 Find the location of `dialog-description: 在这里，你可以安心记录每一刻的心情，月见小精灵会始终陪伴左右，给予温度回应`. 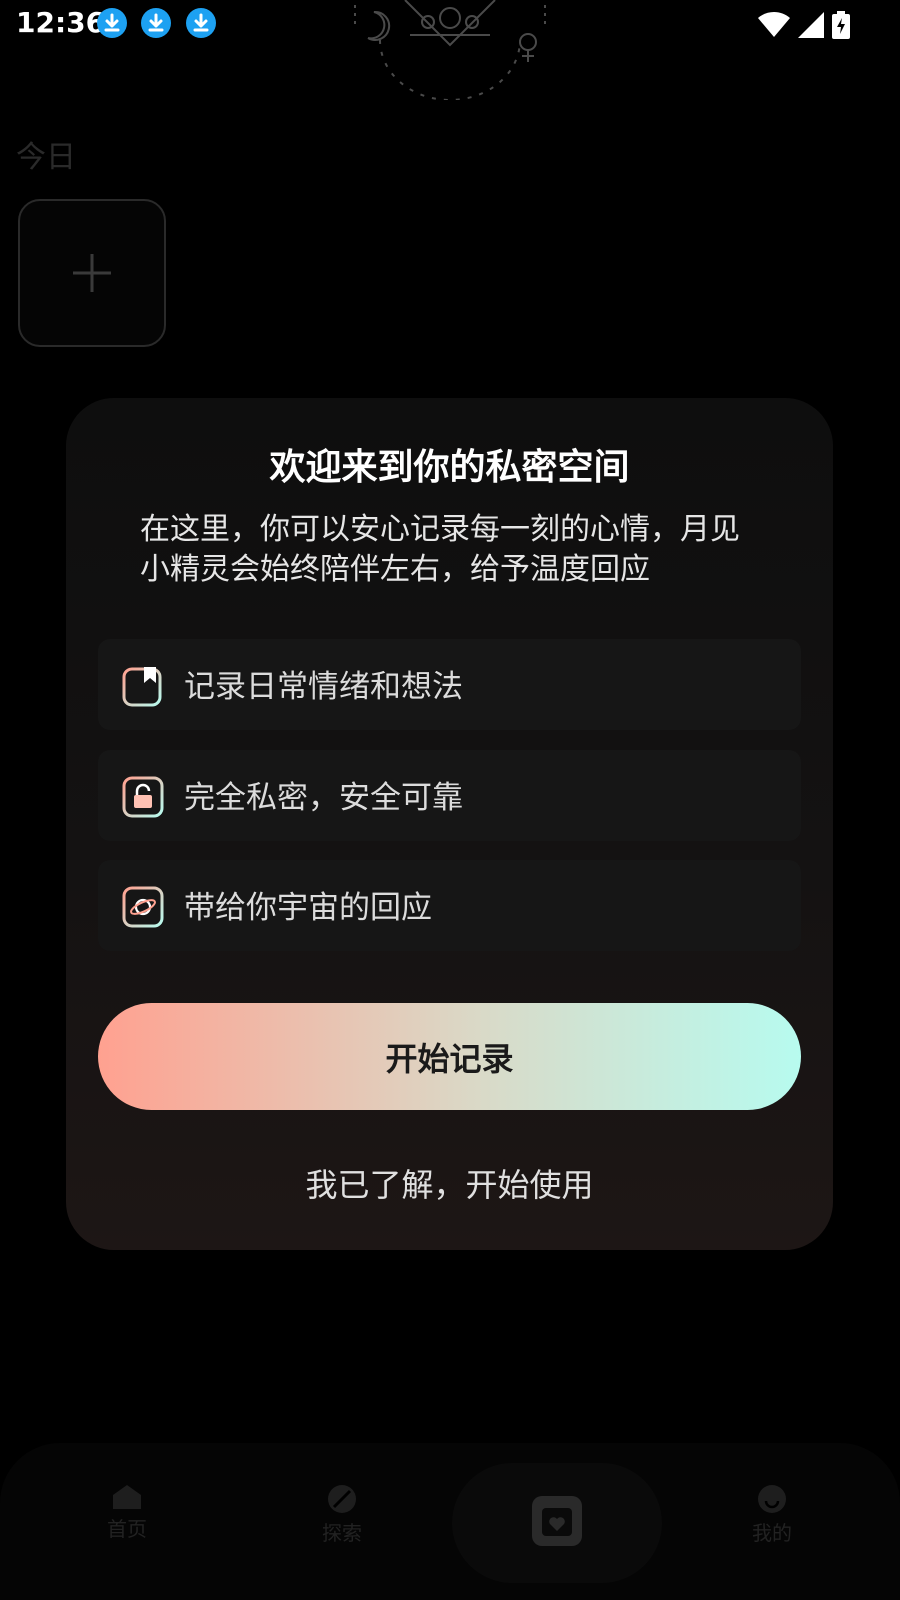

dialog-description: 在这里，你可以安心记录每一刻的心情，月见小精灵会始终陪伴左右，给予温度回应 is located at coordinates (440, 549).